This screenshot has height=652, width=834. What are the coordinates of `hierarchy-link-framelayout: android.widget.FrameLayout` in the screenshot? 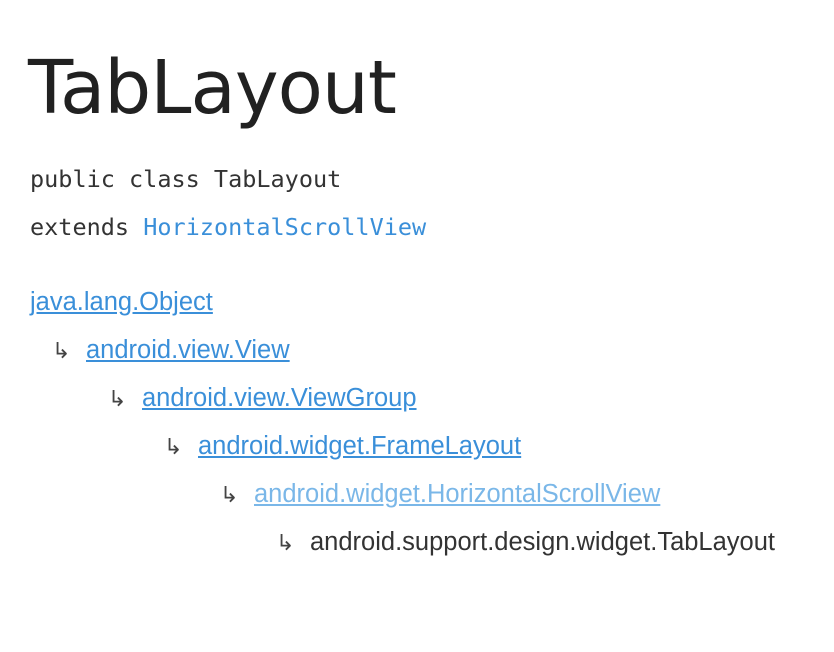 It's located at (359, 446).